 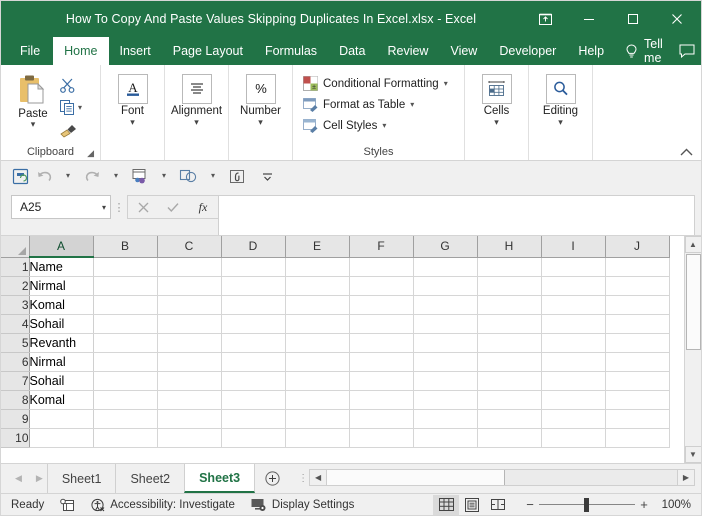 What do you see at coordinates (125, 419) in the screenshot?
I see `cell-b9` at bounding box center [125, 419].